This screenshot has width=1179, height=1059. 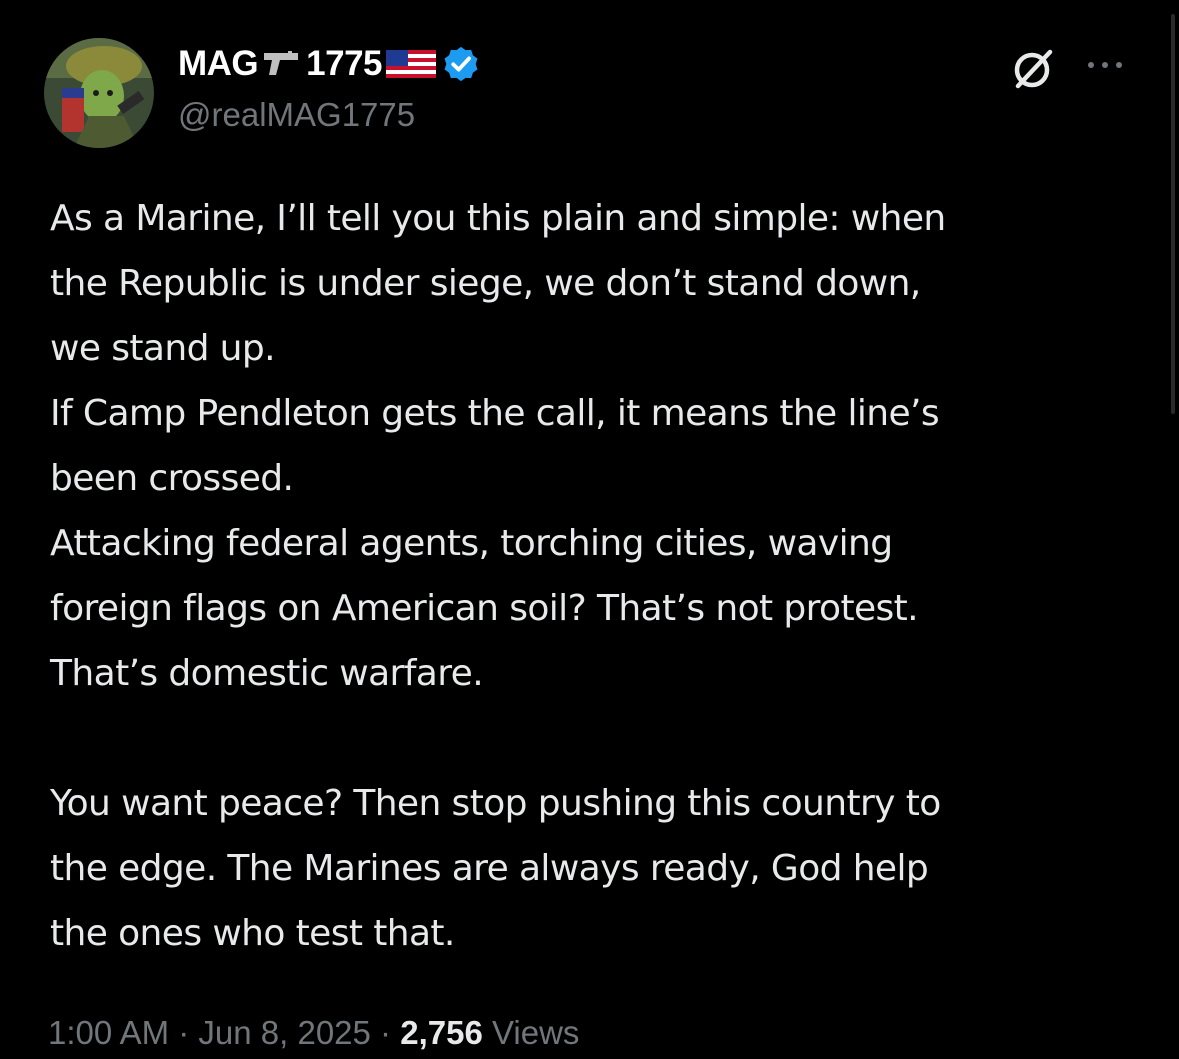 What do you see at coordinates (267, 673) in the screenshot?
I see `tweet-line: That’s domestic warfare.` at bounding box center [267, 673].